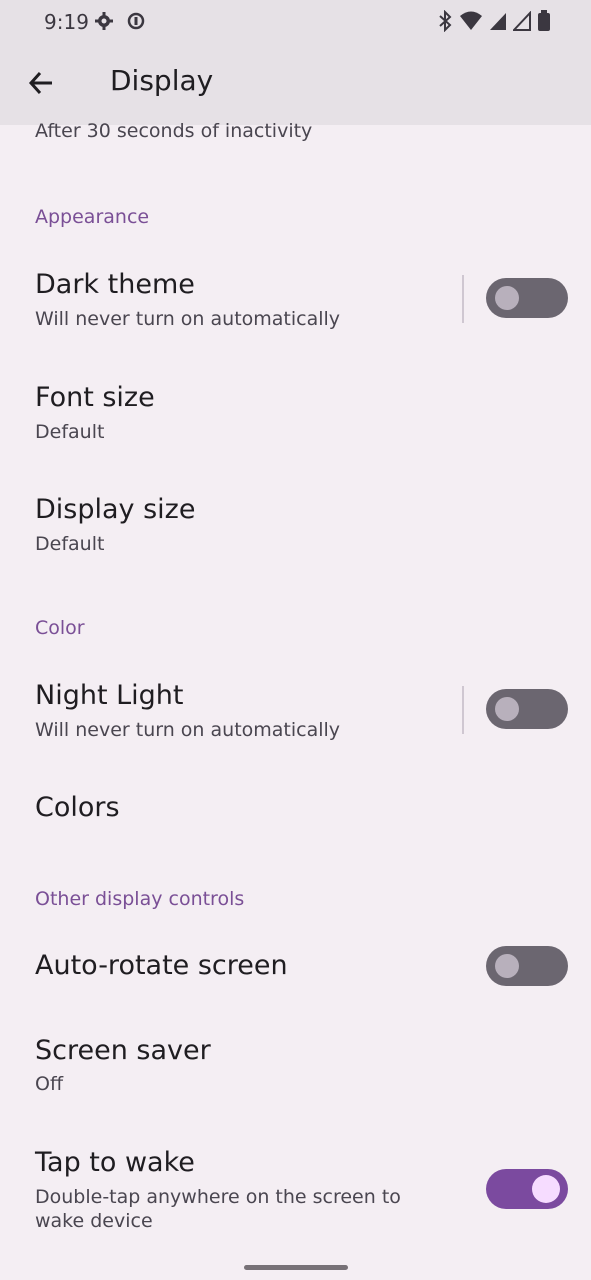  What do you see at coordinates (295, 62) in the screenshot?
I see `top-bar: 9:19 Display` at bounding box center [295, 62].